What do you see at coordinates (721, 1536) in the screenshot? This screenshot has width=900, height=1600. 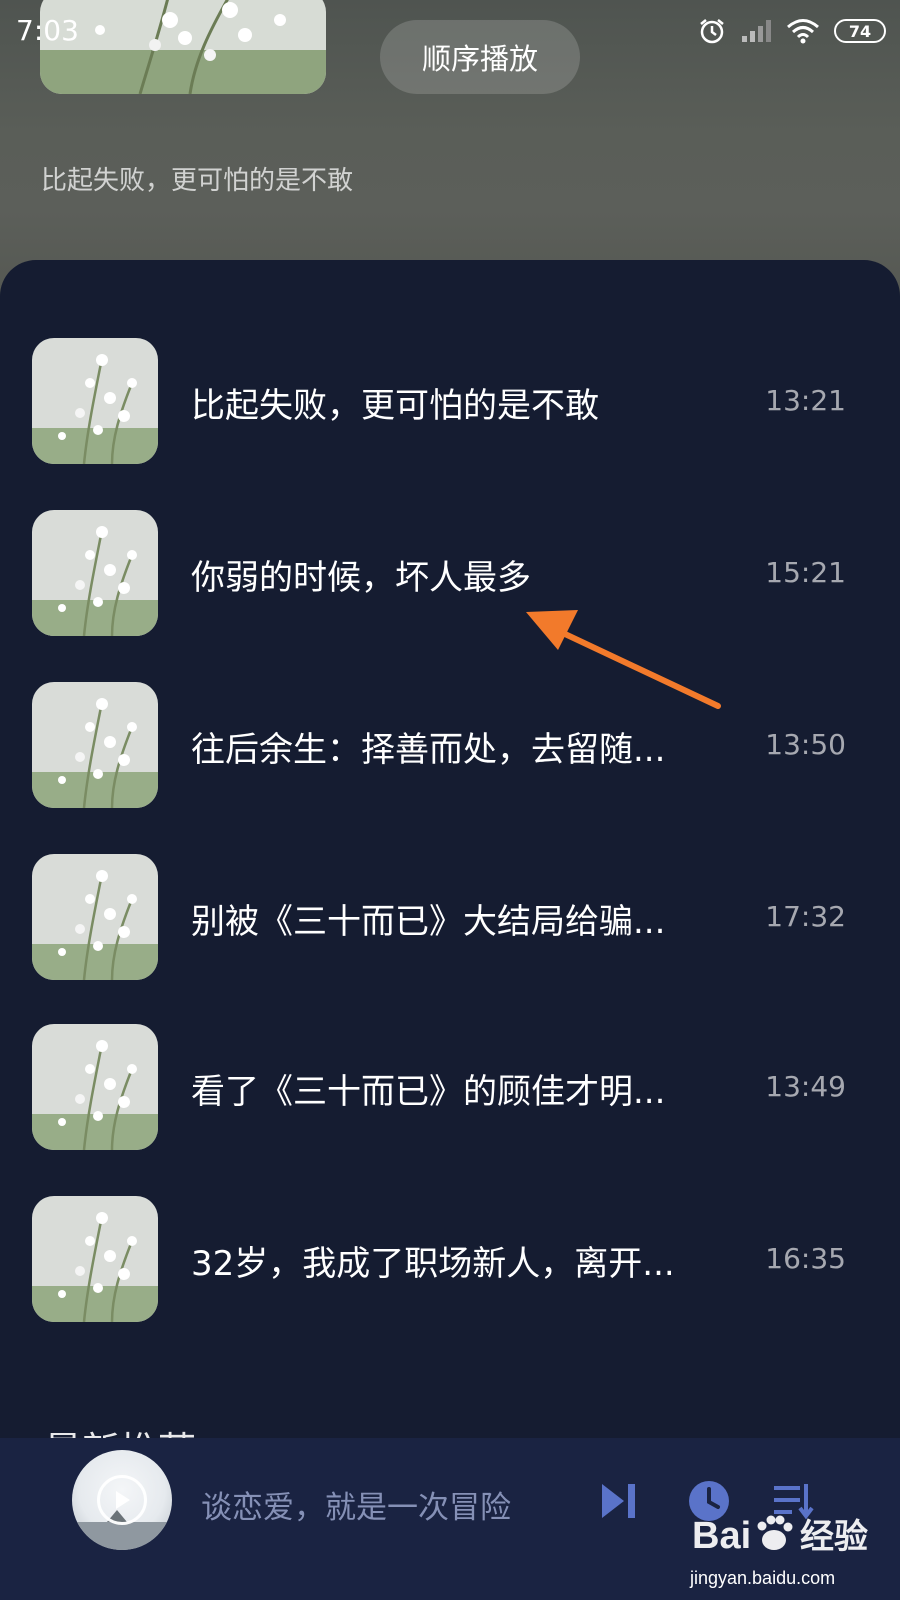 I see `svg-text: Bai` at bounding box center [721, 1536].